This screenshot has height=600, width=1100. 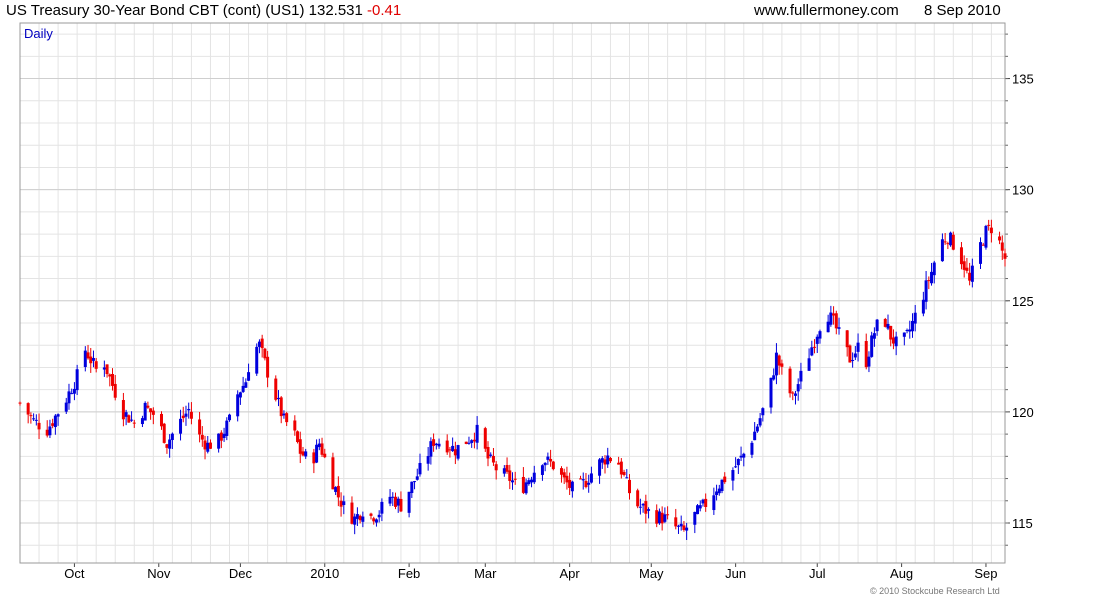 I want to click on x-tick-label: Feb, so click(x=409, y=573).